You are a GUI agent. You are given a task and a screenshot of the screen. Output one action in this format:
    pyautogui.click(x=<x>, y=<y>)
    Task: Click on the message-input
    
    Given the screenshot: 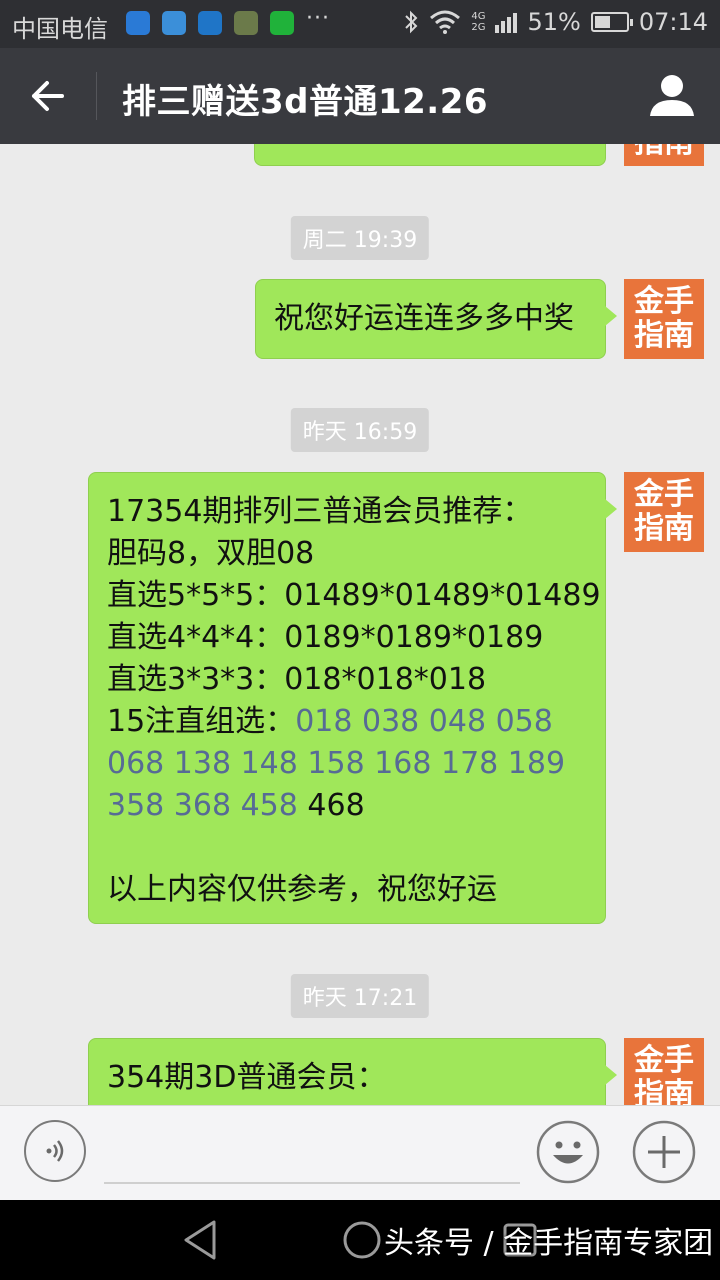 What is the action you would take?
    pyautogui.click(x=312, y=1155)
    